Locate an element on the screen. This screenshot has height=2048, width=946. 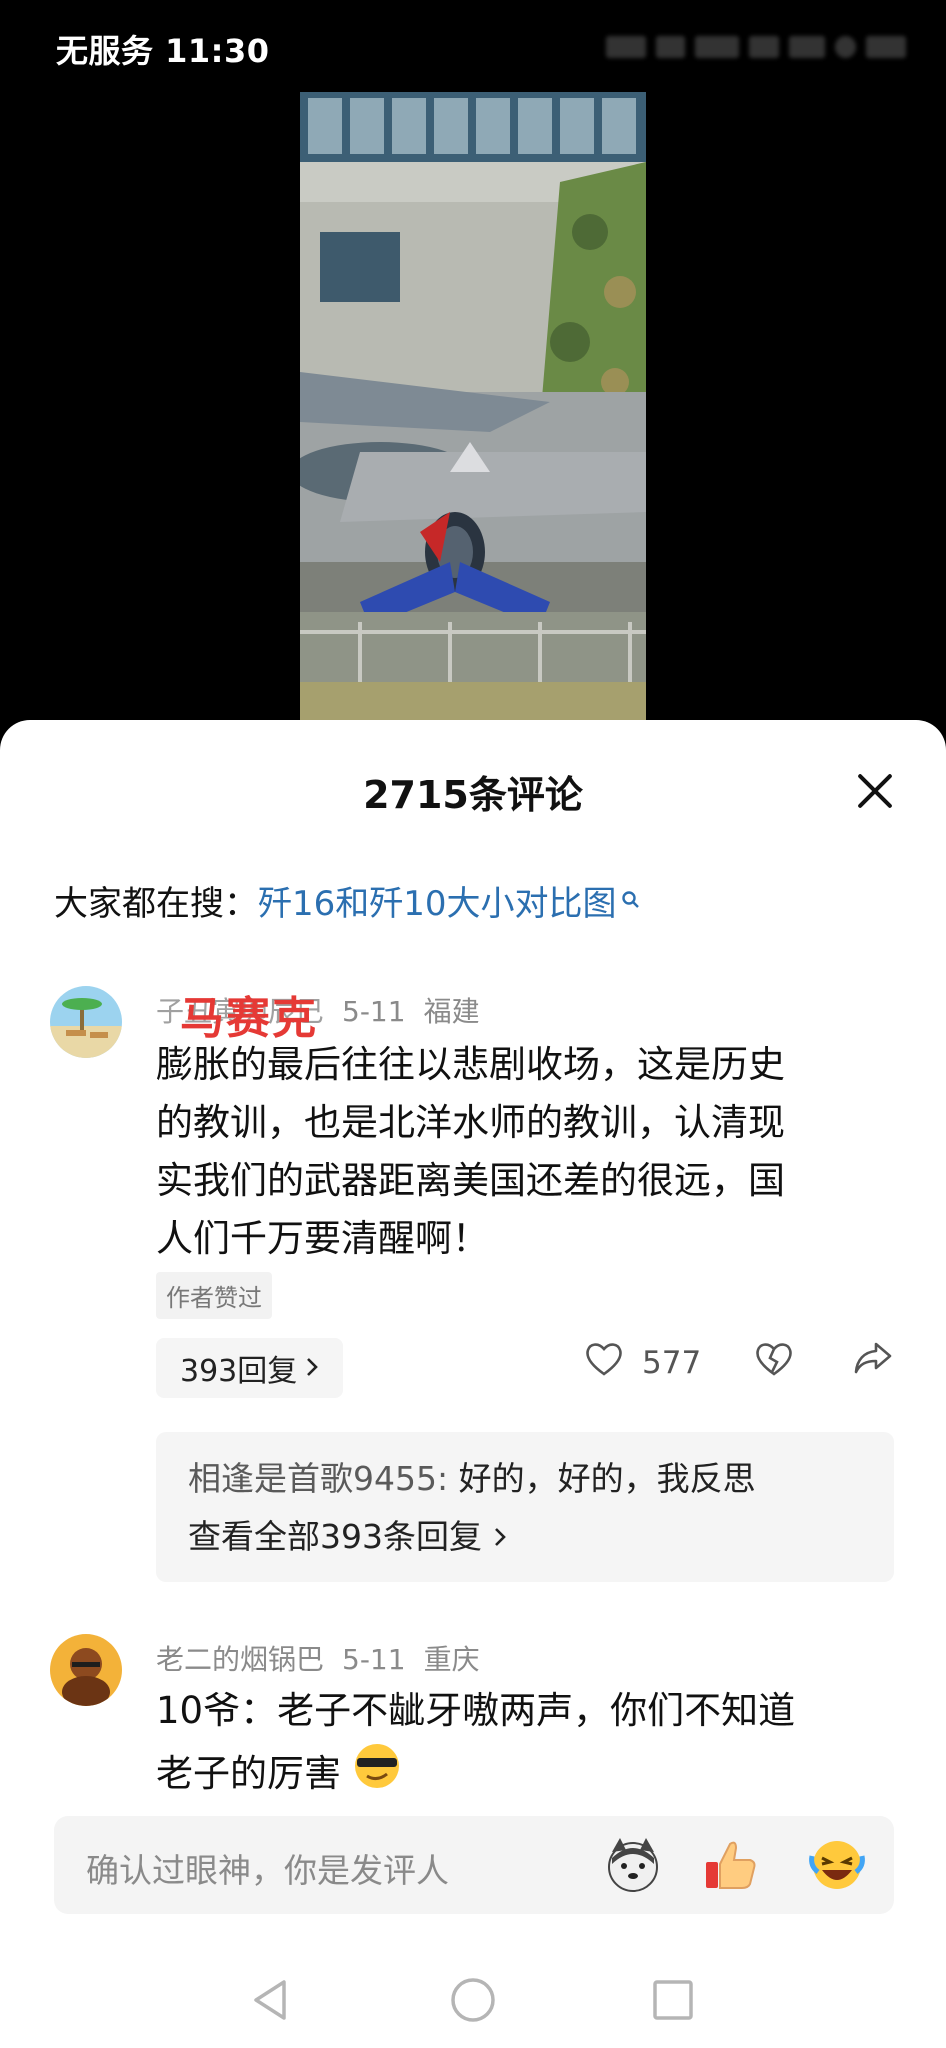
broken-heart-icon is located at coordinates (774, 1363).